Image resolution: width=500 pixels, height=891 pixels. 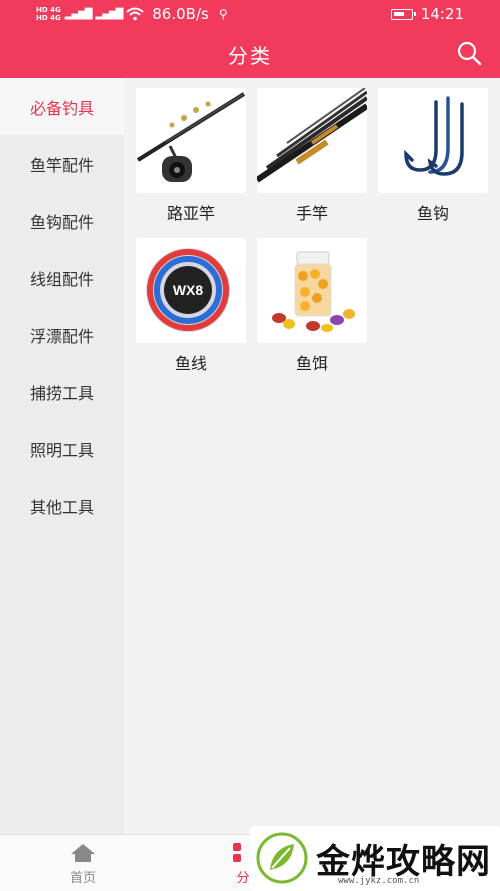 What do you see at coordinates (469, 53) in the screenshot?
I see `search-icon` at bounding box center [469, 53].